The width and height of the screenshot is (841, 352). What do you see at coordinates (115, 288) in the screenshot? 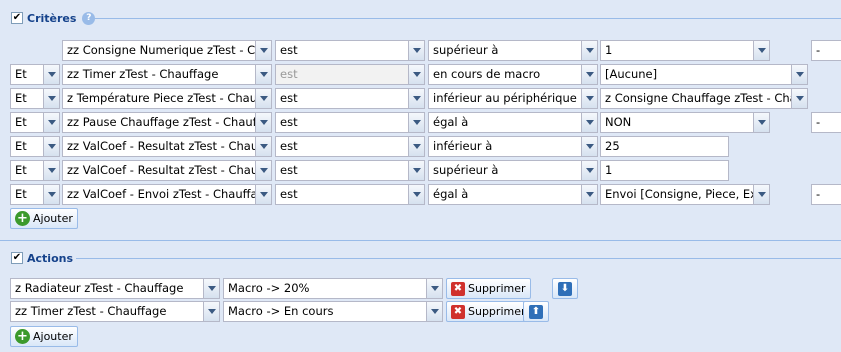
I see `action-device: z Radiateur zTest - Chauffage` at bounding box center [115, 288].